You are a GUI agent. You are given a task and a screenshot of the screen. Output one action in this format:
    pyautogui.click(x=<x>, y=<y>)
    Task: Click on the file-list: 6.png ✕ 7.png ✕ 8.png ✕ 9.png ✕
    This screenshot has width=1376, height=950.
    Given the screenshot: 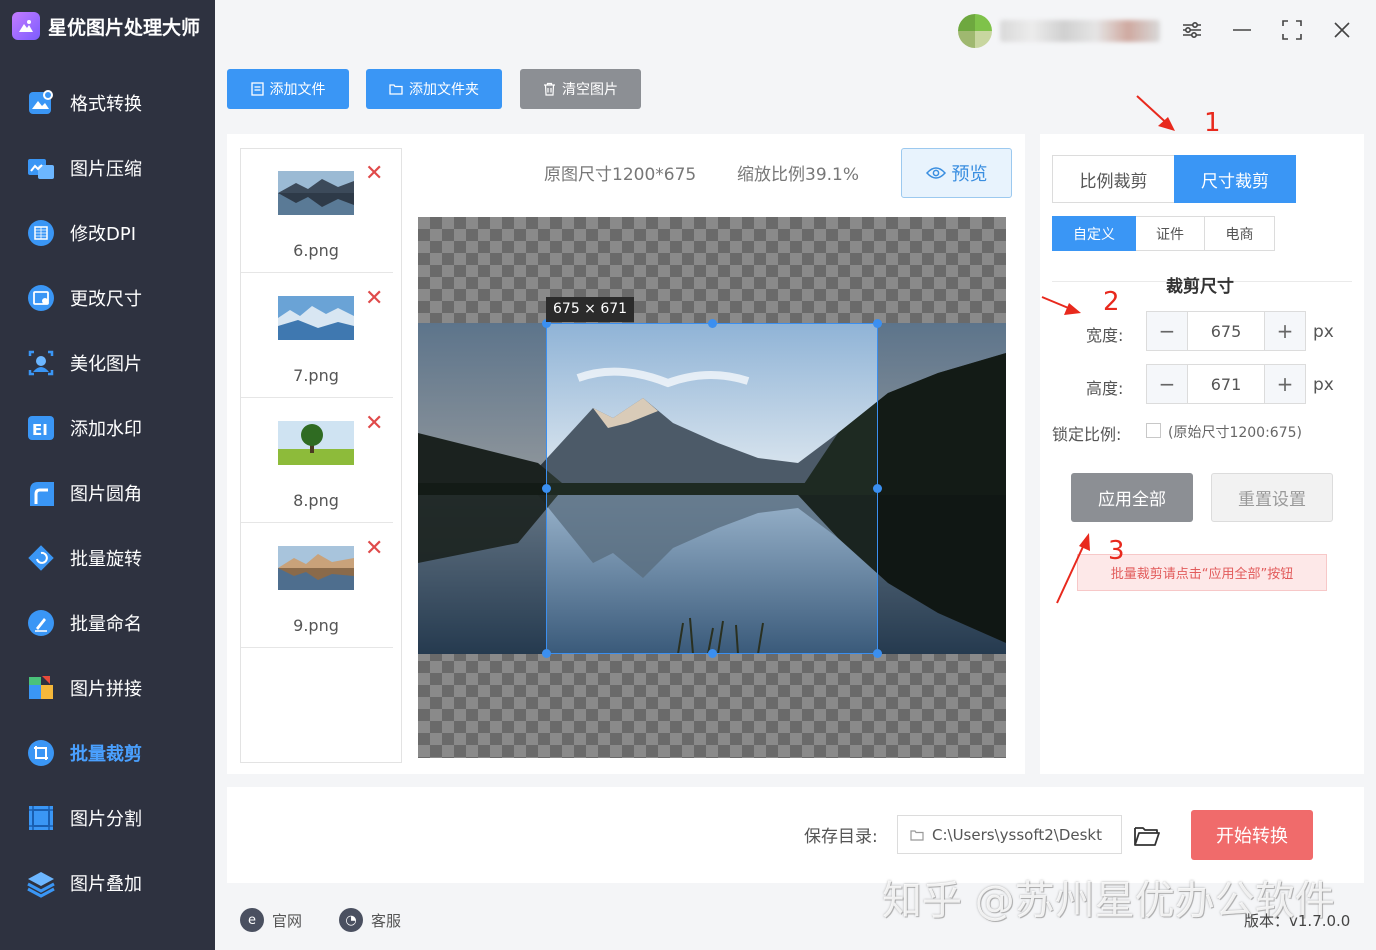 What is the action you would take?
    pyautogui.click(x=321, y=455)
    